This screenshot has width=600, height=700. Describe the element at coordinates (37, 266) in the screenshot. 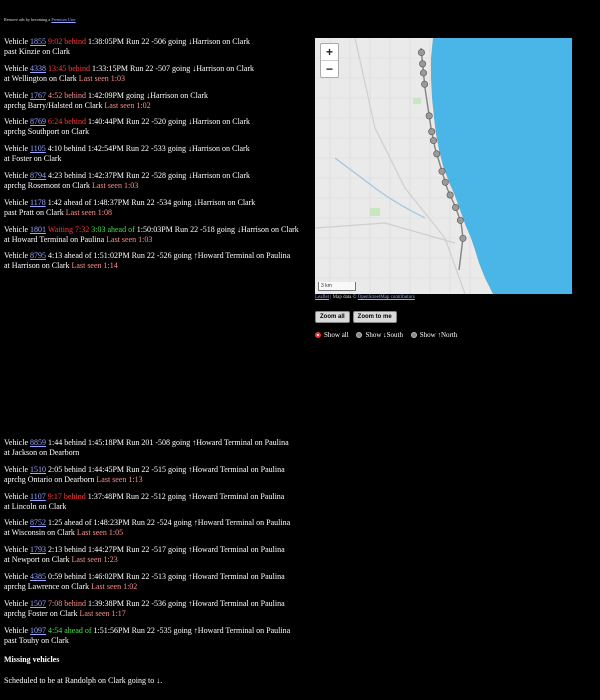

I see `current-location: at Harrison on Clark` at that location.